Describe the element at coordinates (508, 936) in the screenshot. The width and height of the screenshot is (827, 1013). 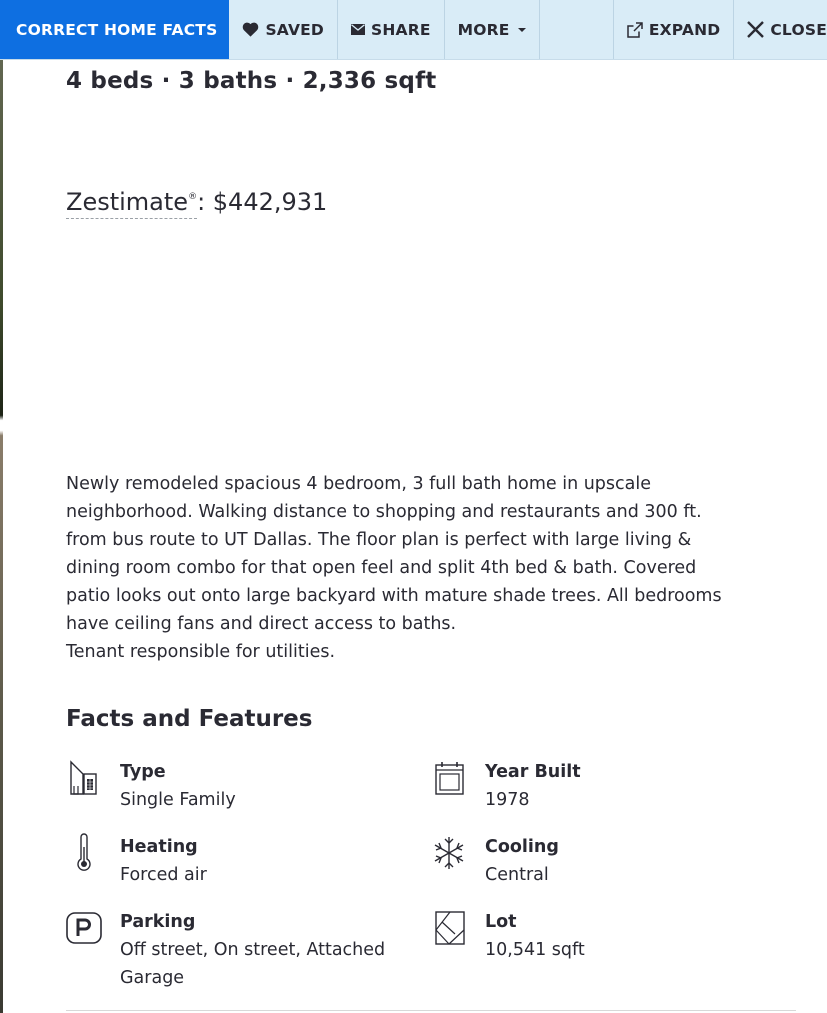
I see `fact-lot: Lot 10,541 sqft` at that location.